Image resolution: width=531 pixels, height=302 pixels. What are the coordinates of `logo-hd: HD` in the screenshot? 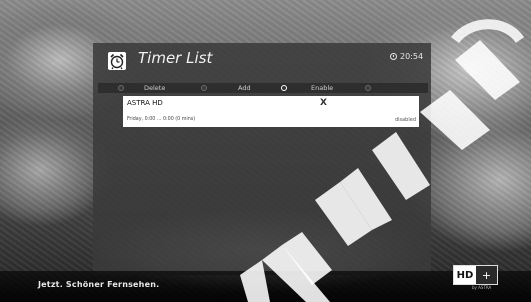 It's located at (465, 275).